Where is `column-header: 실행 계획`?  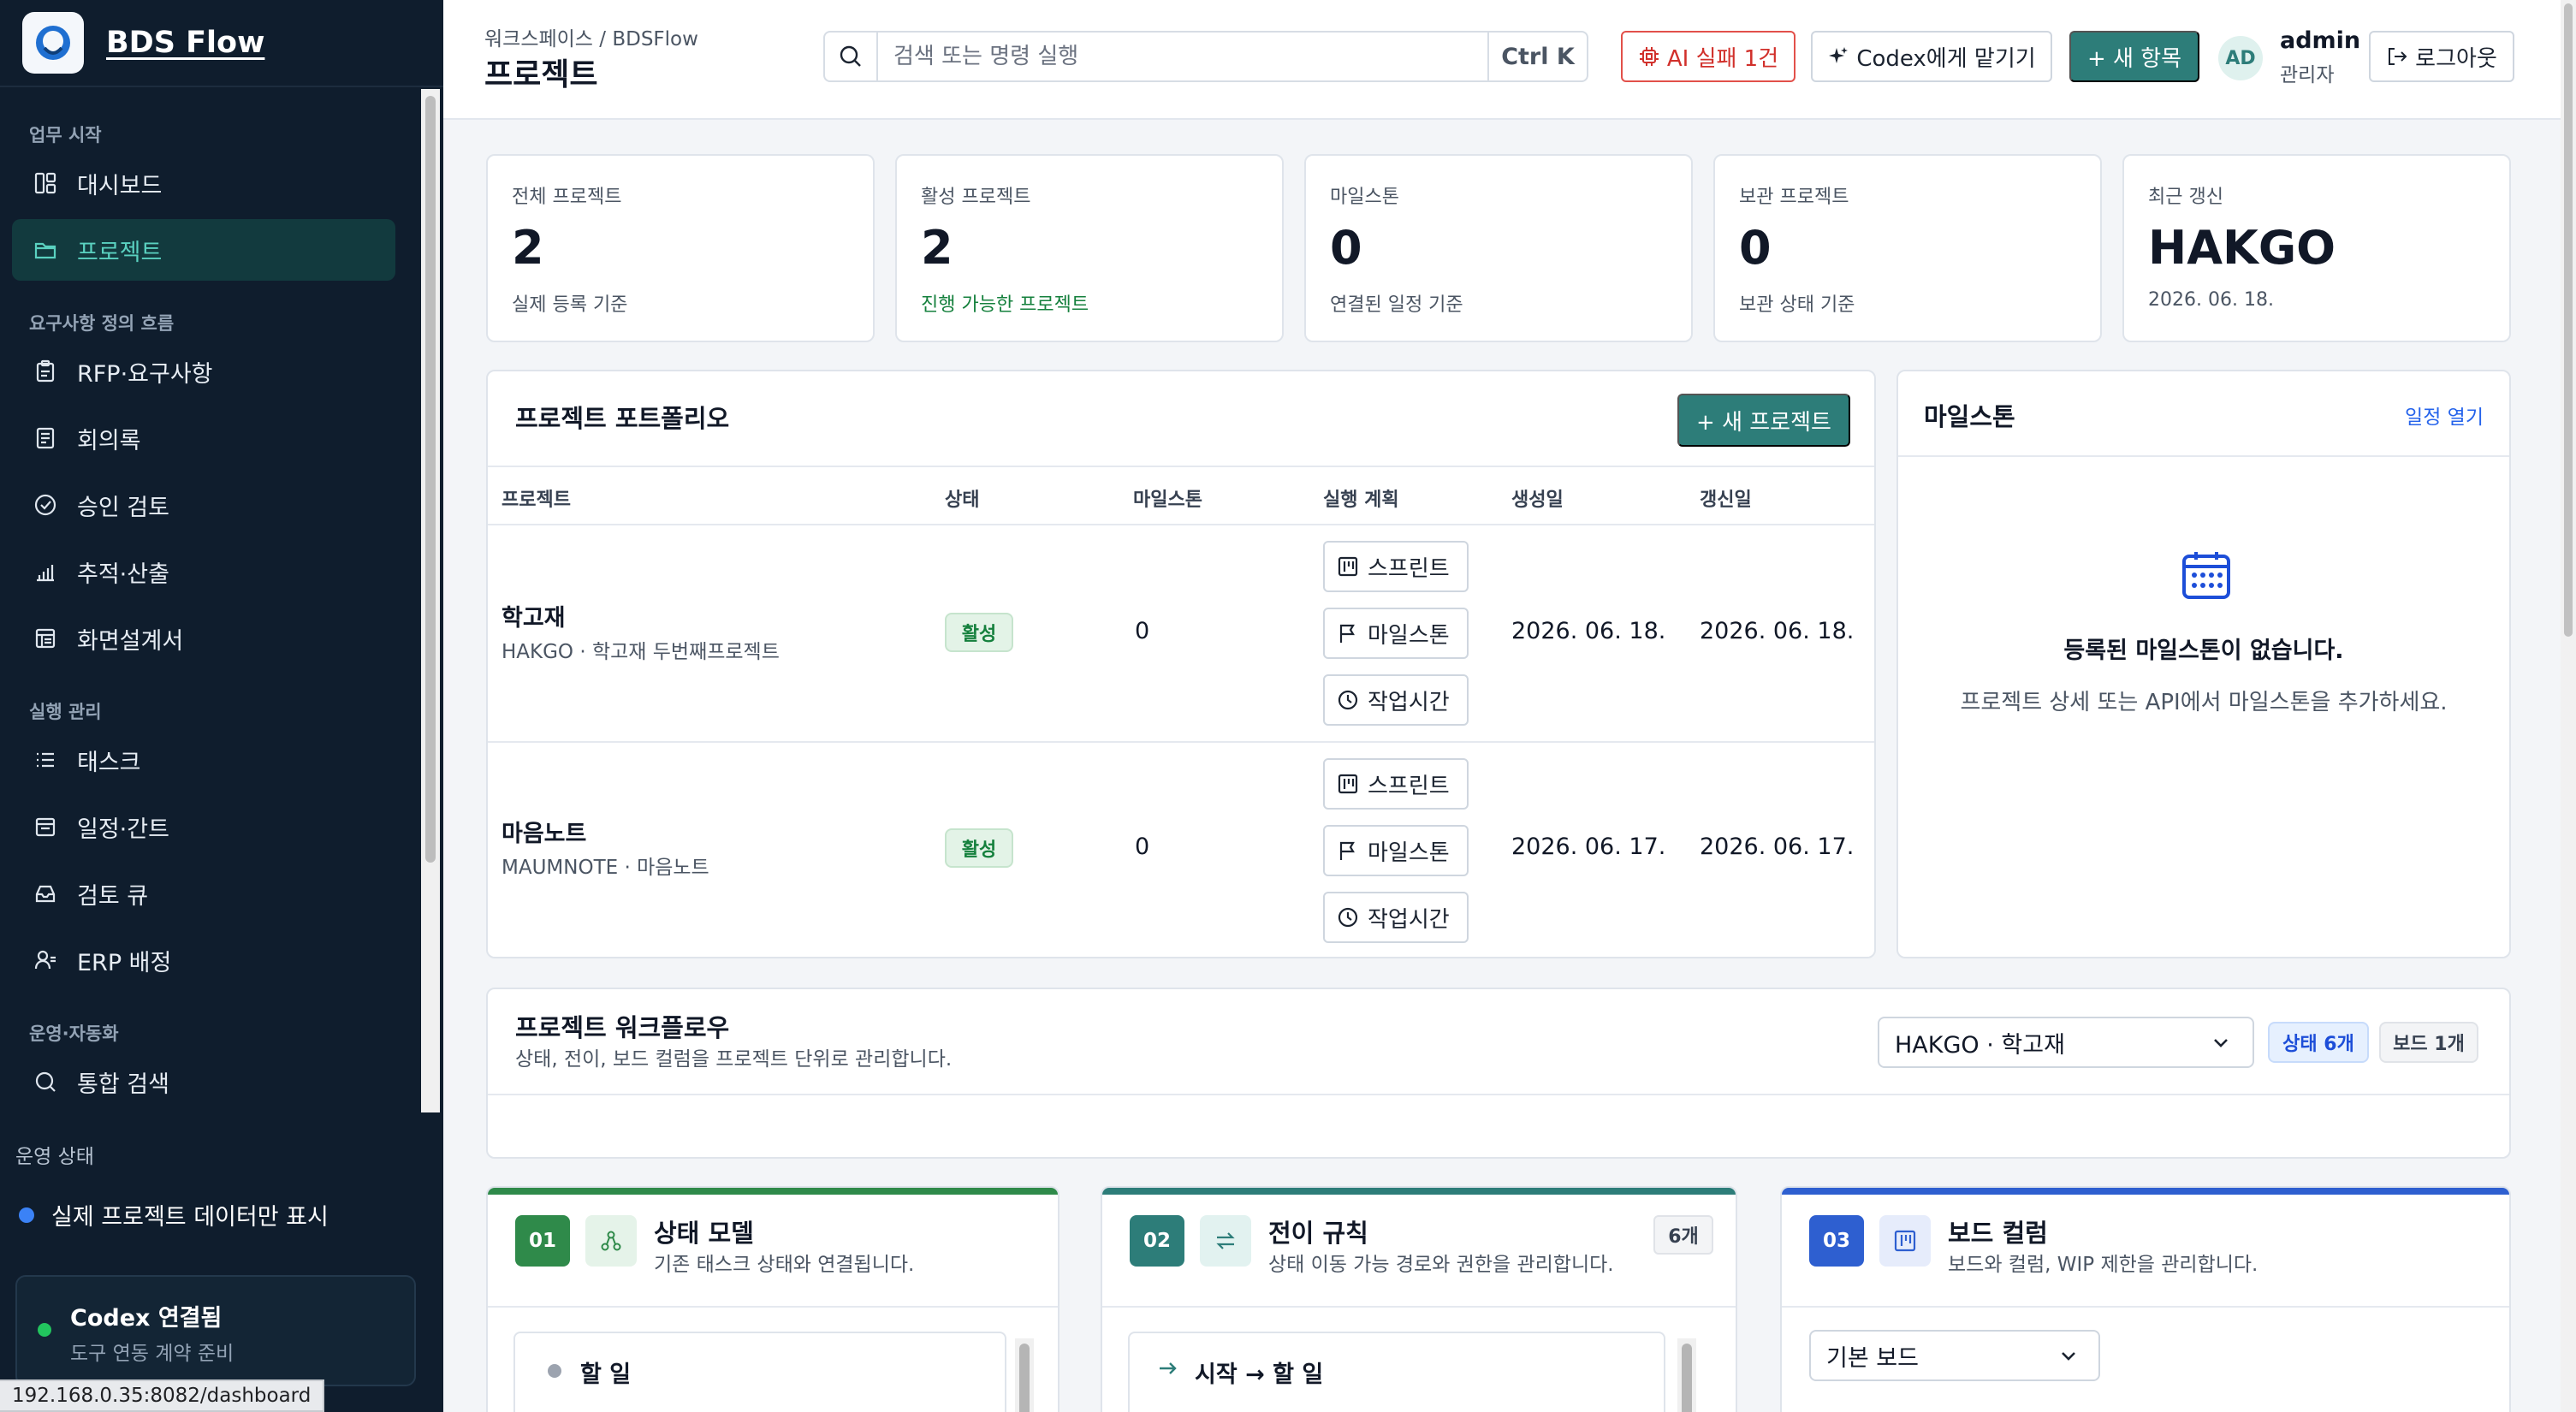 column-header: 실행 계획 is located at coordinates (1361, 498).